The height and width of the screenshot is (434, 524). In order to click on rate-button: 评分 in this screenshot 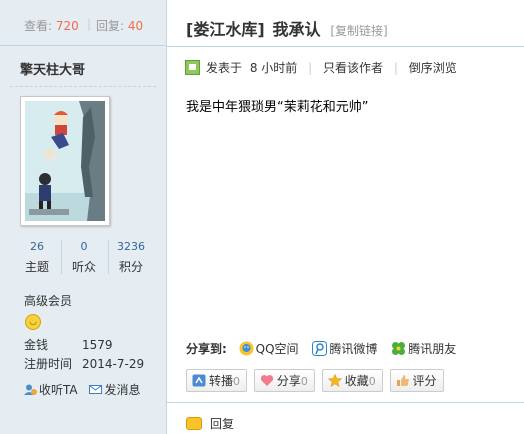, I will do `click(416, 380)`.